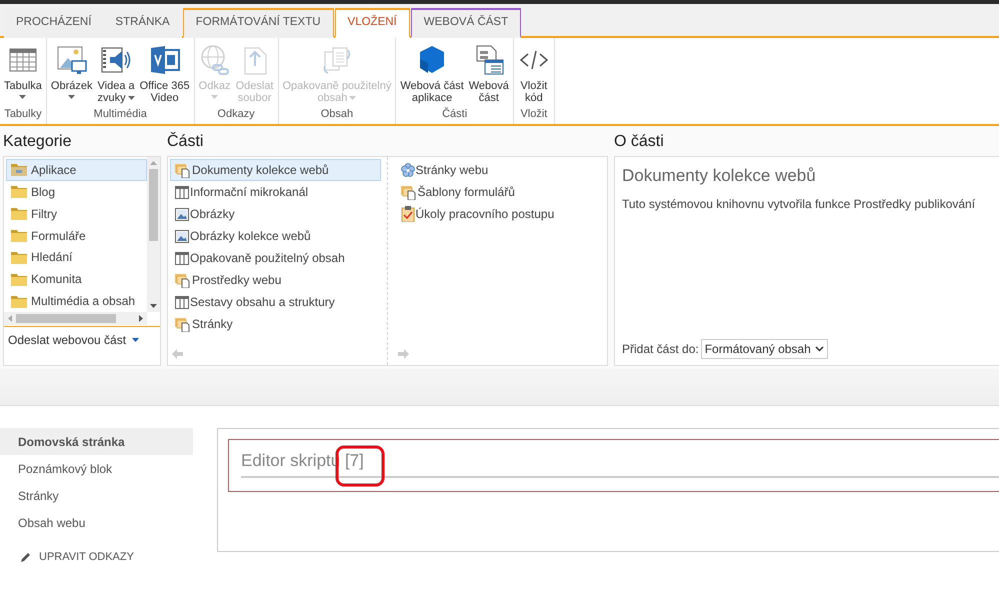  I want to click on pencil-icon, so click(25, 557).